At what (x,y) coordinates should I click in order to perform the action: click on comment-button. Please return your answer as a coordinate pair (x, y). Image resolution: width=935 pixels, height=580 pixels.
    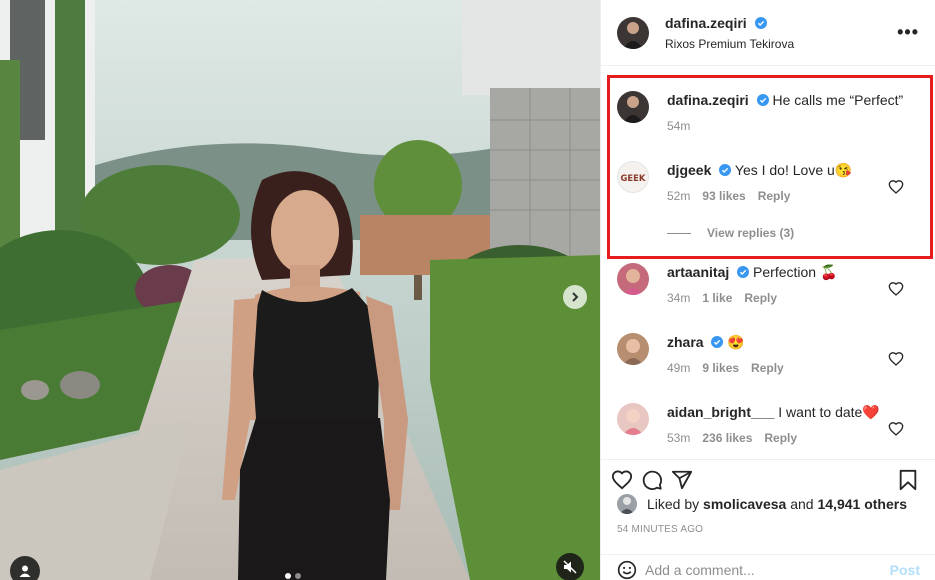
    Looking at the image, I should click on (652, 480).